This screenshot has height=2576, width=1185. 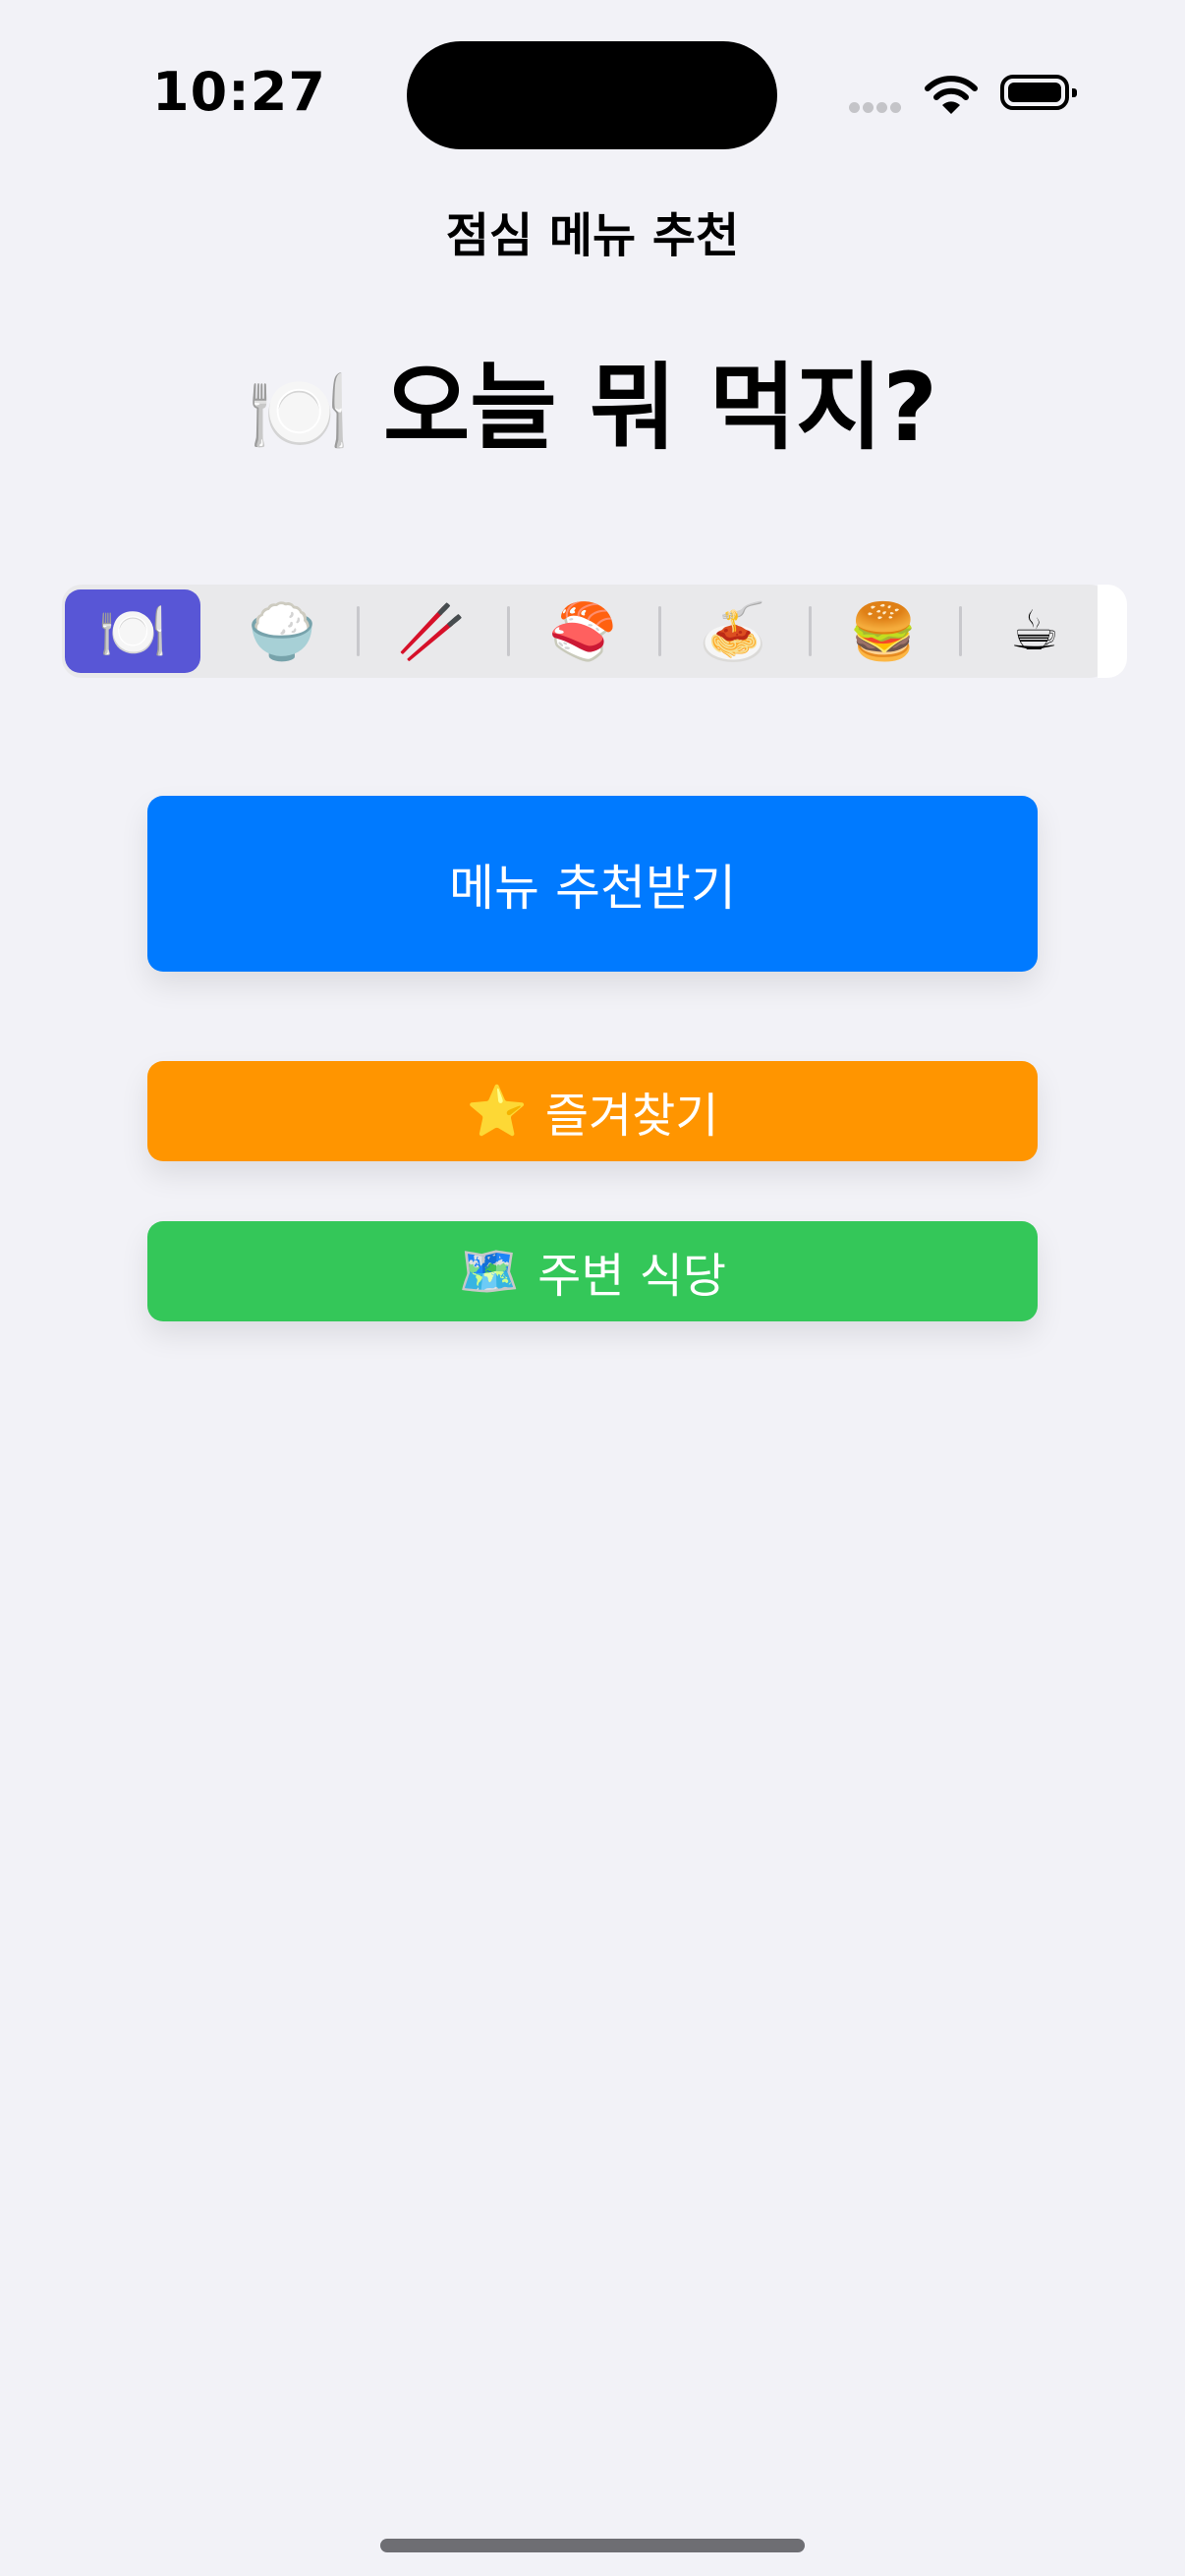 What do you see at coordinates (497, 1111) in the screenshot?
I see `star-icon: ⭐` at bounding box center [497, 1111].